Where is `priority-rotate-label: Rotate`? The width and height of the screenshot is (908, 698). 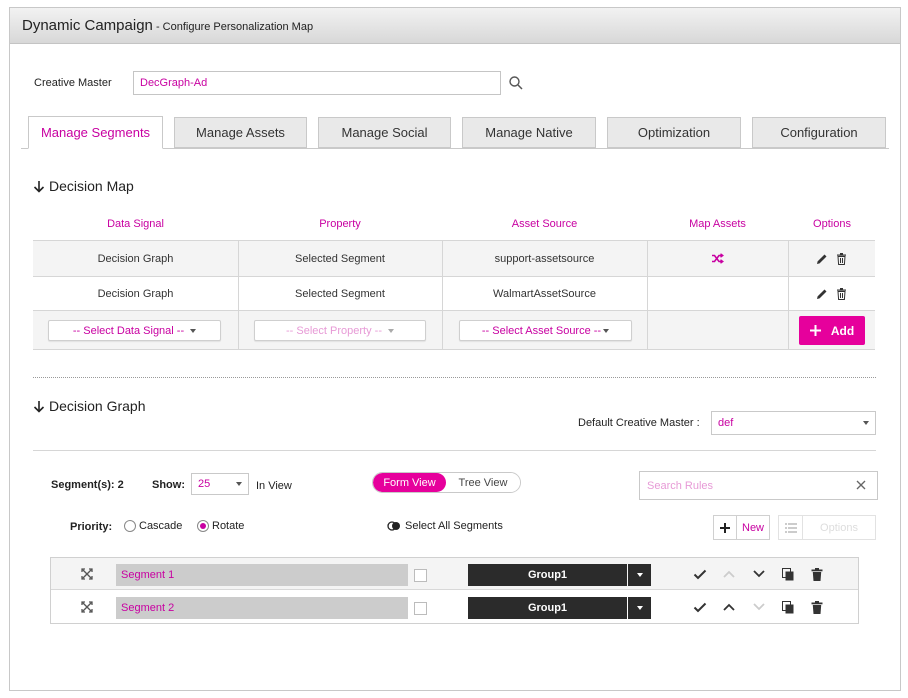 priority-rotate-label: Rotate is located at coordinates (228, 526).